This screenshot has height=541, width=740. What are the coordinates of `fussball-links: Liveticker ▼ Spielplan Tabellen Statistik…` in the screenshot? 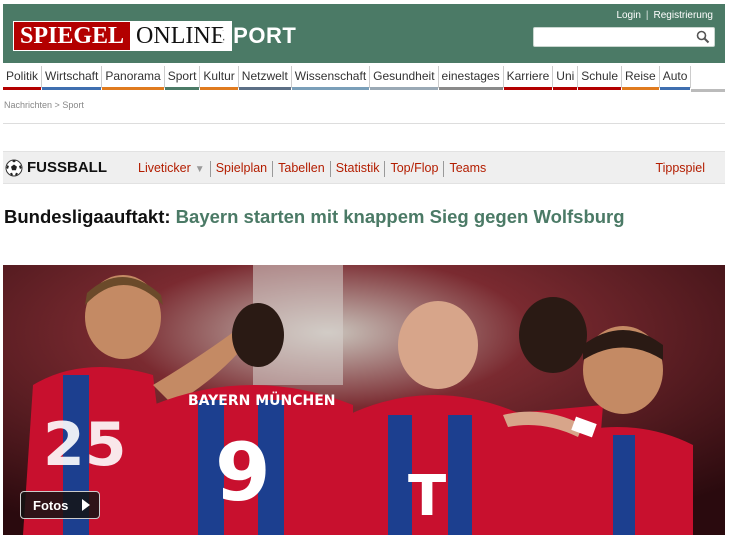 It's located at (314, 169).